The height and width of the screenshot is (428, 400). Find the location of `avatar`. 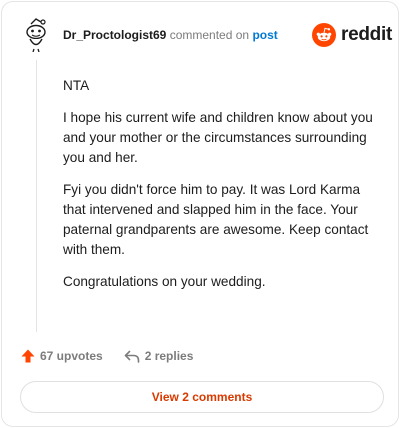

avatar is located at coordinates (37, 34).